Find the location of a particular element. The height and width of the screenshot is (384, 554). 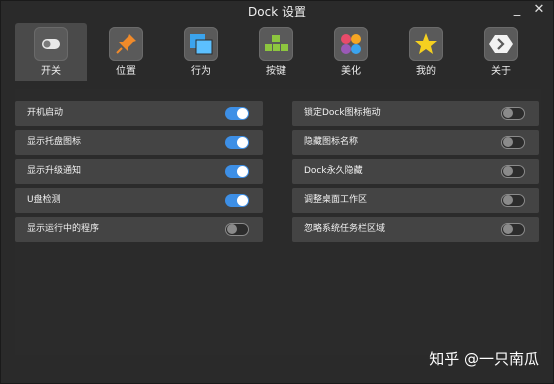

setting-row-running-programs: 显示运行中的程序 is located at coordinates (139, 229).